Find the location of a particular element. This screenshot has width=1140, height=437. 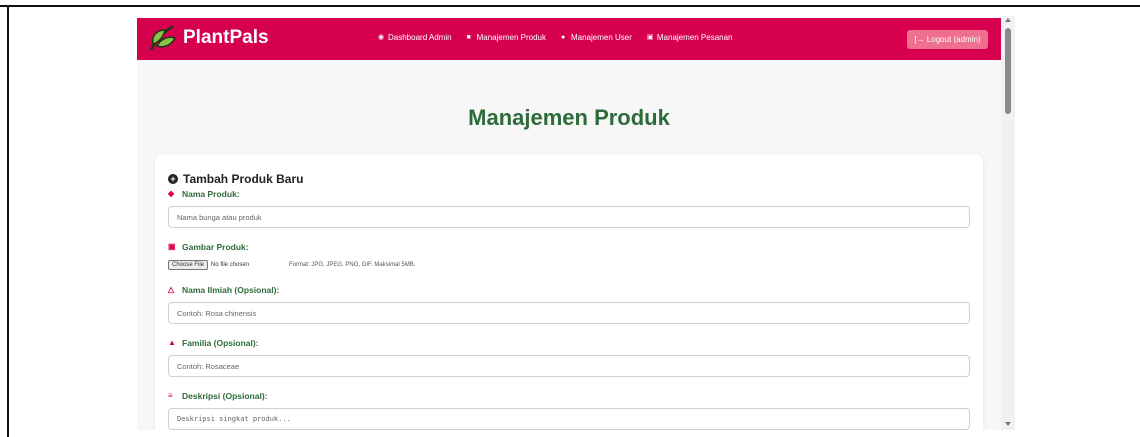

align-left-icon: ≡ is located at coordinates (170, 395).